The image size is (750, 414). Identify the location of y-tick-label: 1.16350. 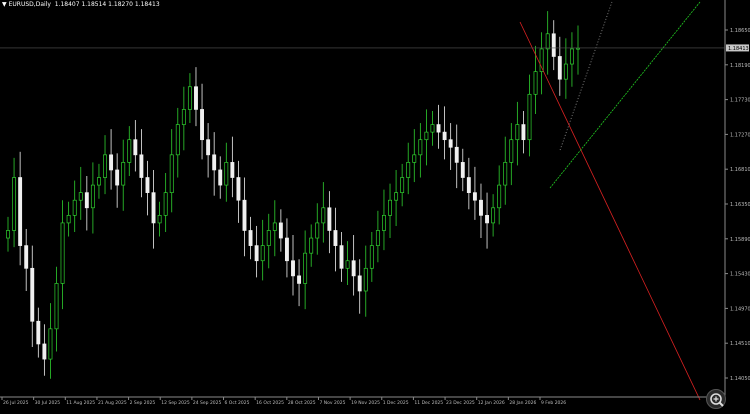
(740, 205).